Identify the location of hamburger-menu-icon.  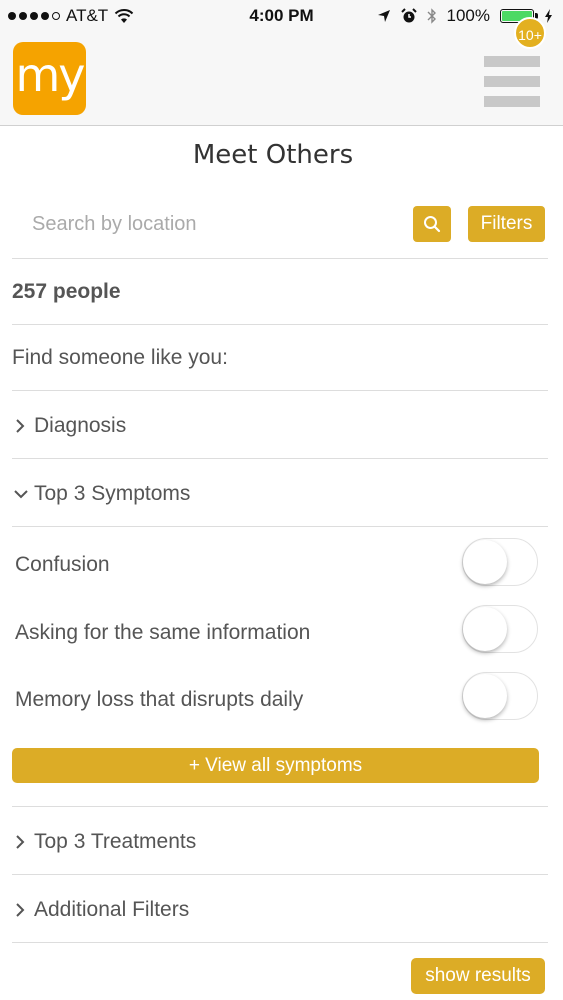
(512, 84).